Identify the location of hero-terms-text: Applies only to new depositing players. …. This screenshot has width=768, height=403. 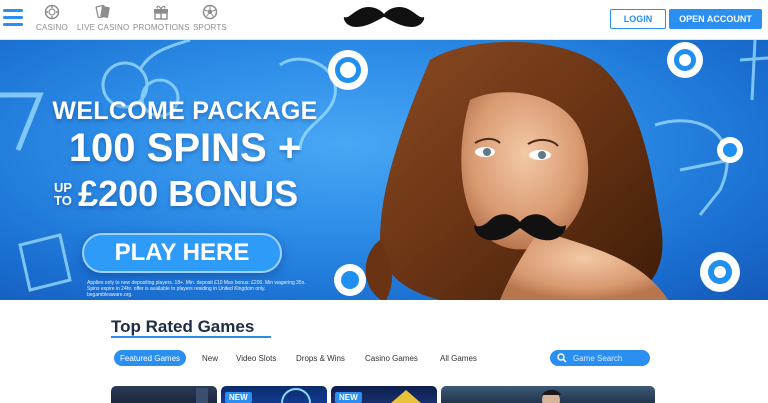
(196, 289).